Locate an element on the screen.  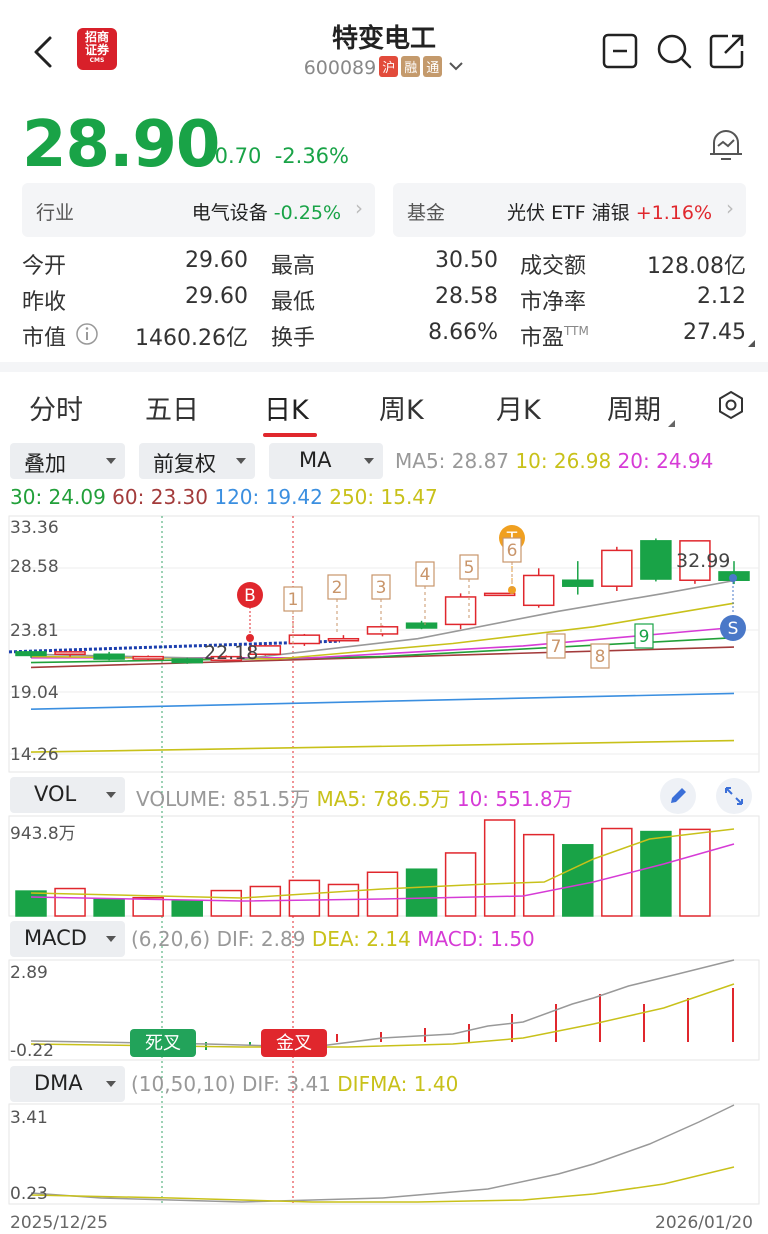
high-marker-label: 32.99 is located at coordinates (703, 561).